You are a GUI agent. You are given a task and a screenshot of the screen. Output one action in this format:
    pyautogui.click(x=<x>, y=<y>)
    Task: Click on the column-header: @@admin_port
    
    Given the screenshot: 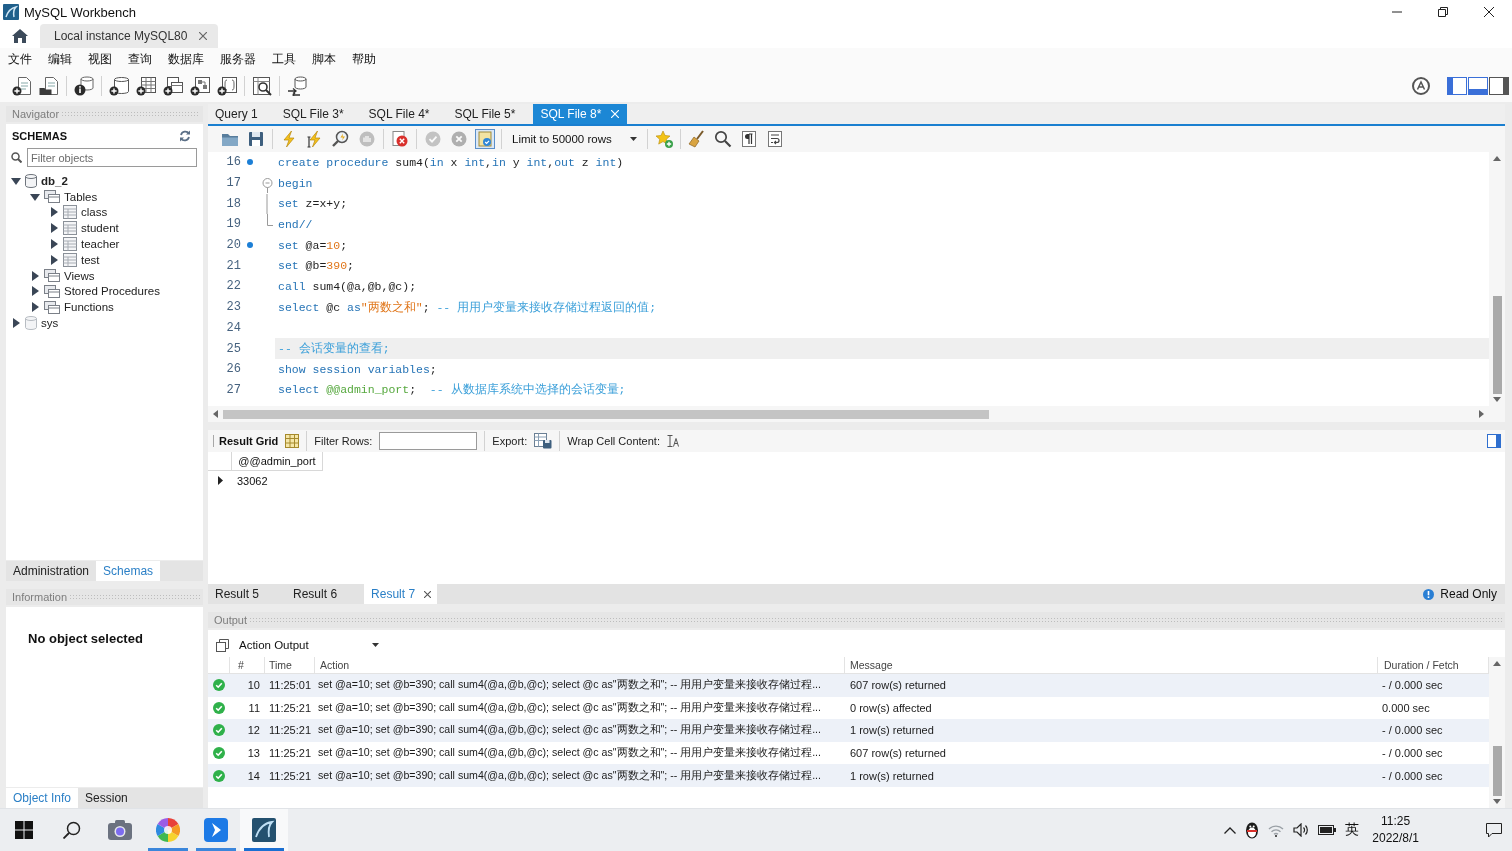 What is the action you would take?
    pyautogui.click(x=277, y=461)
    